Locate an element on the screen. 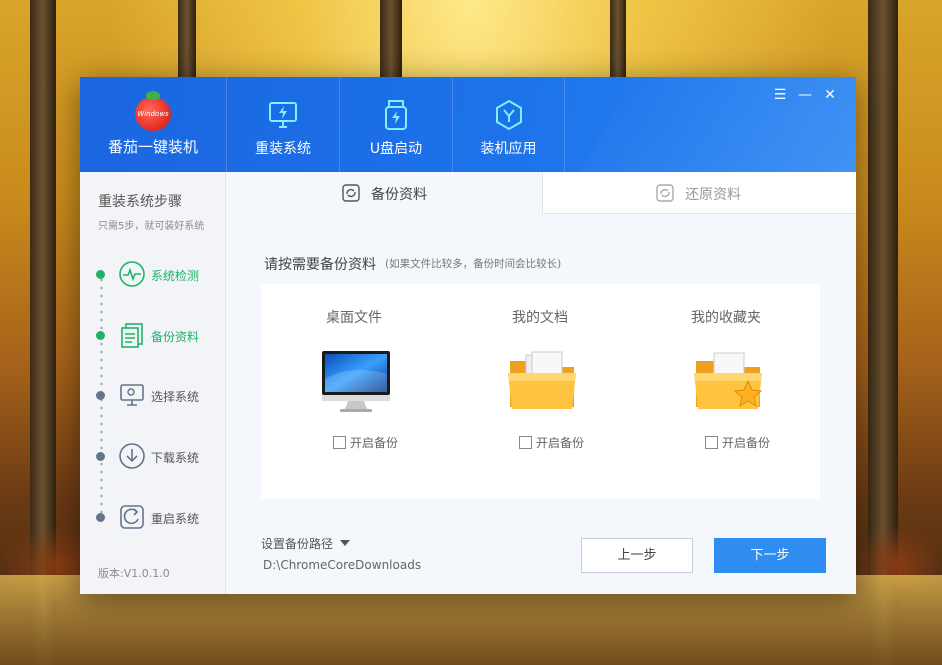 This screenshot has width=942, height=665. backup-item-desktop: 桌面文件 开启备份 is located at coordinates (354, 391).